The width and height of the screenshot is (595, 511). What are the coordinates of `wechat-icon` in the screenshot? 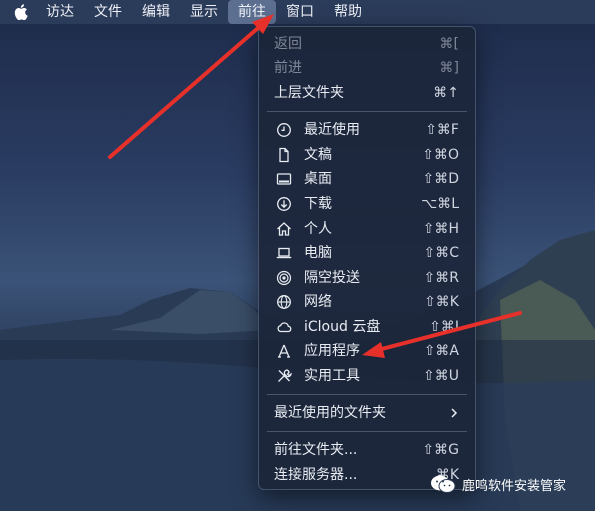 It's located at (443, 484).